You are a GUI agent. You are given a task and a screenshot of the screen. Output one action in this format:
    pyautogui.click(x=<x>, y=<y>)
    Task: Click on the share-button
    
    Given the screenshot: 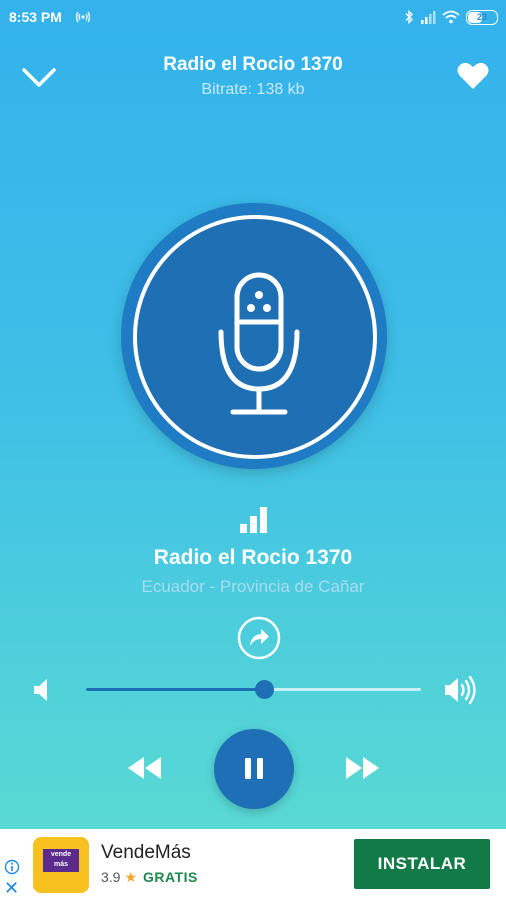 What is the action you would take?
    pyautogui.click(x=259, y=638)
    